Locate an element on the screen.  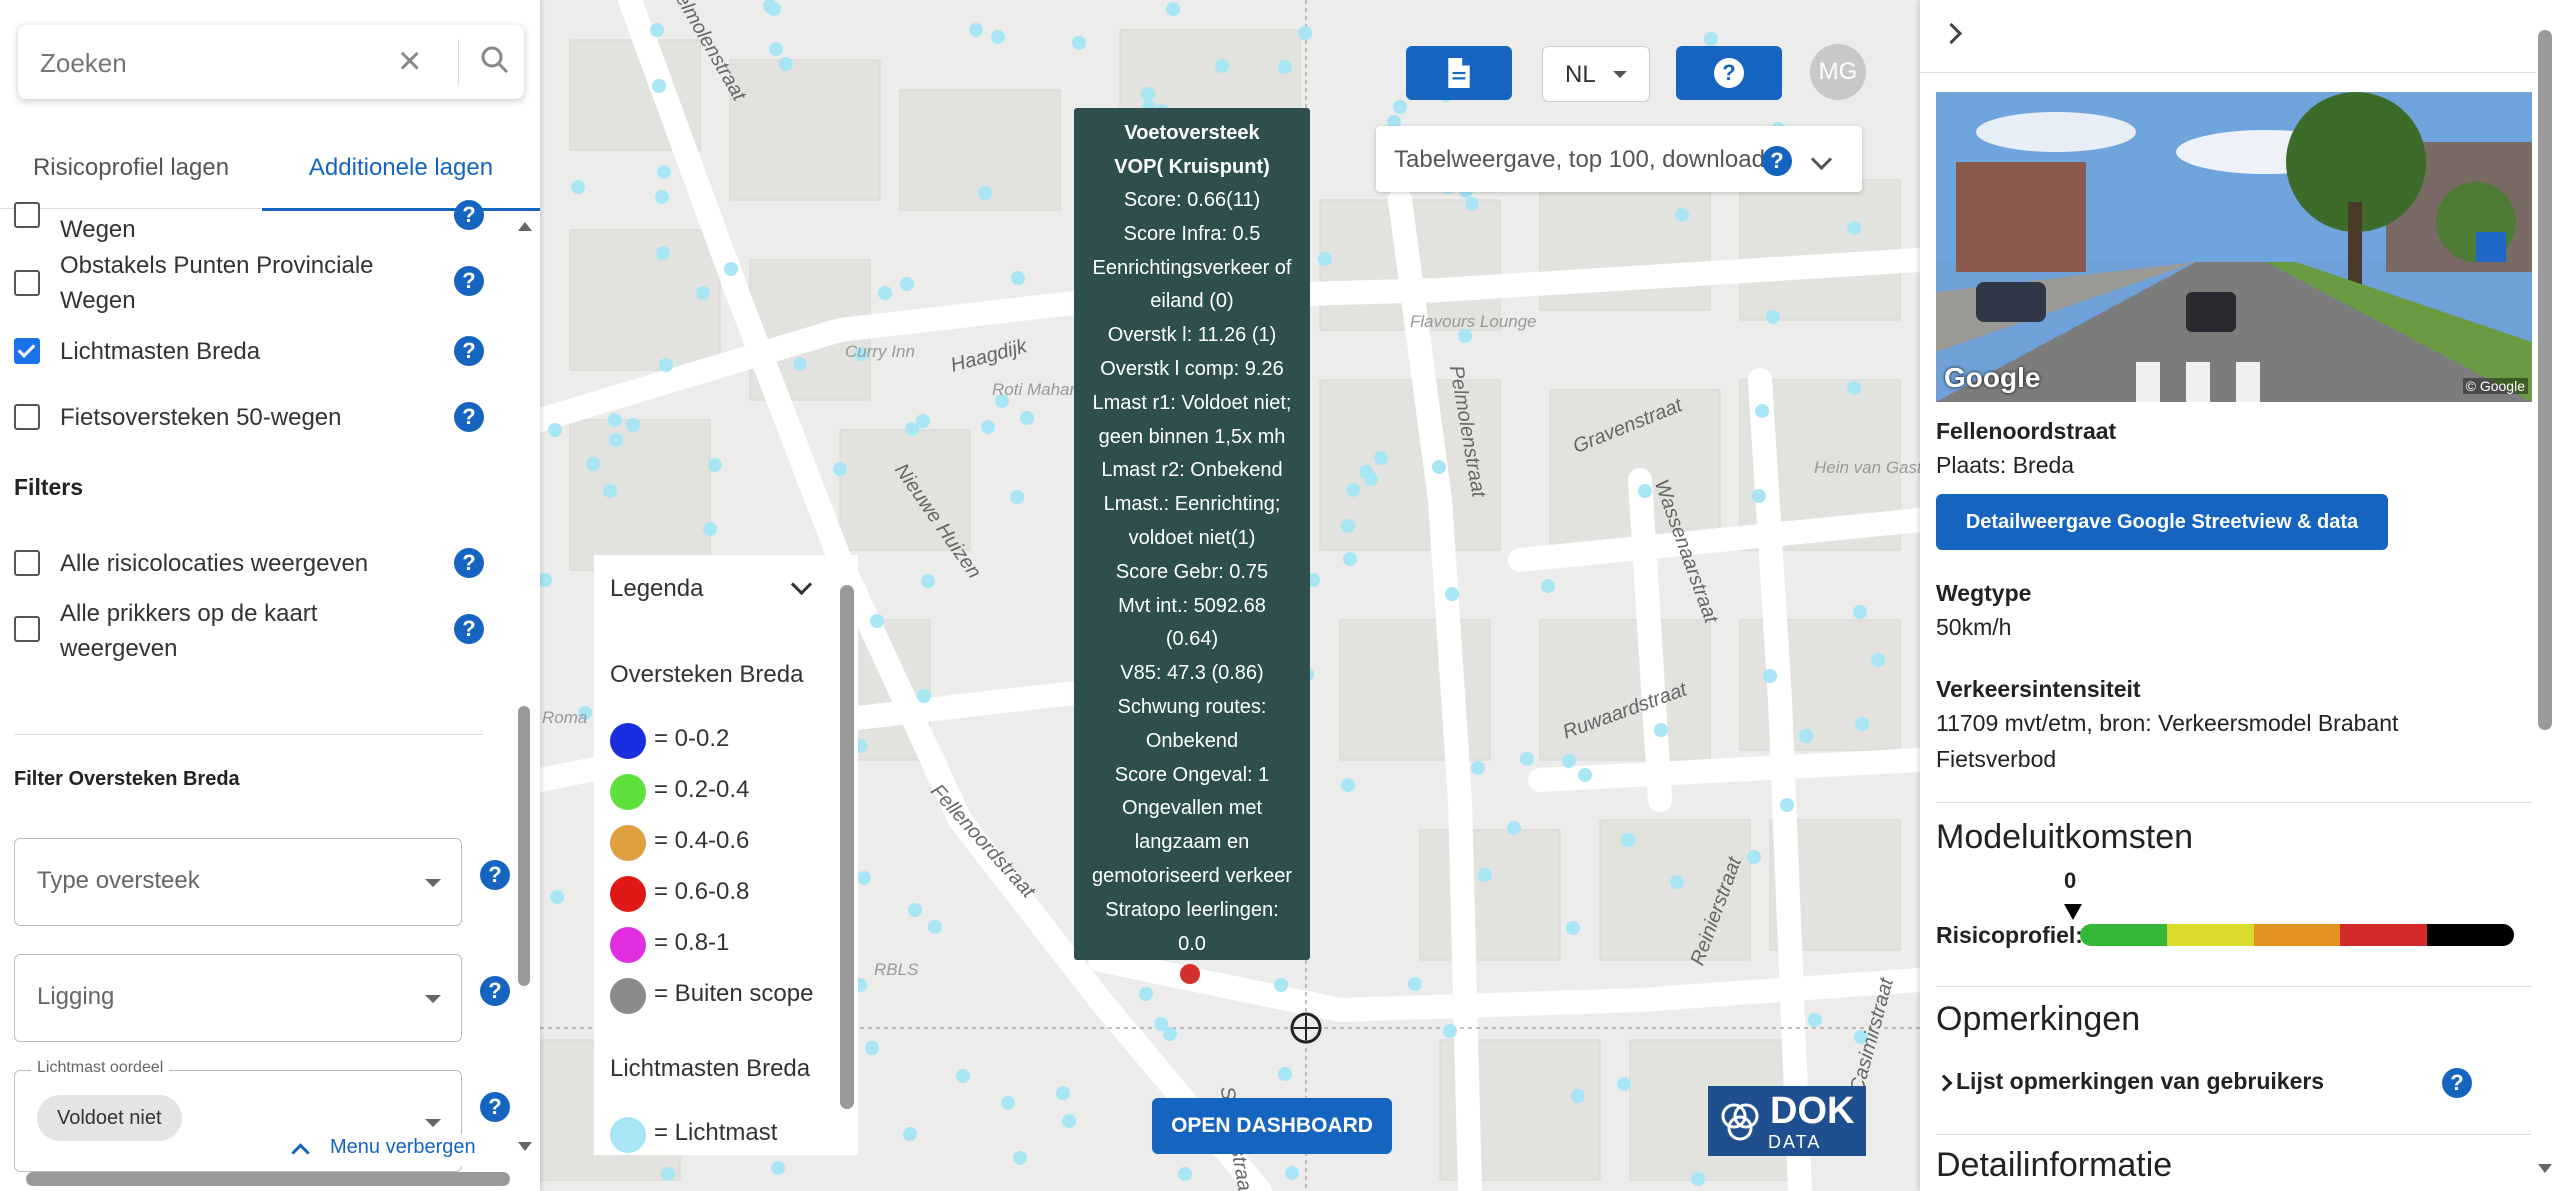
filter-row-risicolocaties: Alle risicolocaties weergeven ? is located at coordinates (254, 564).